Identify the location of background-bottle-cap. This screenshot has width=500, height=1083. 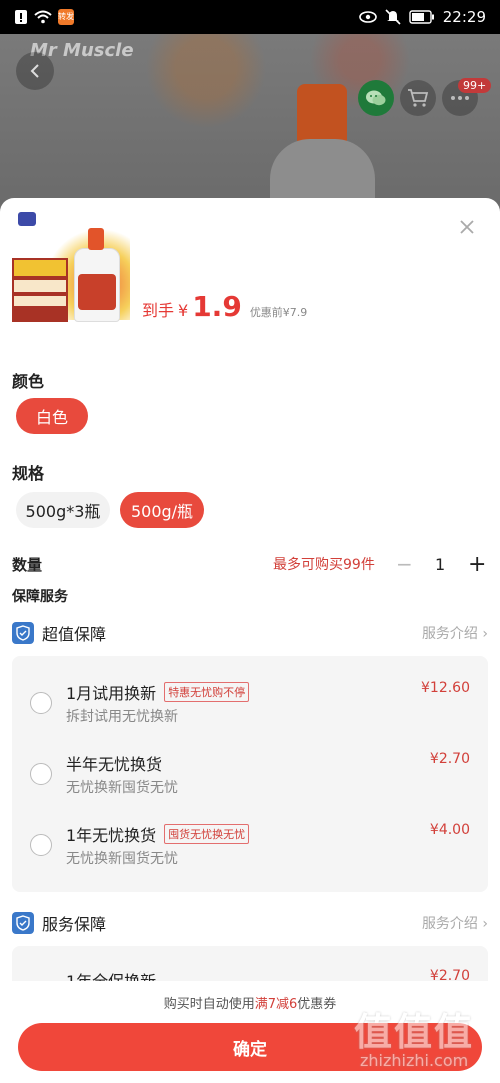
(322, 114).